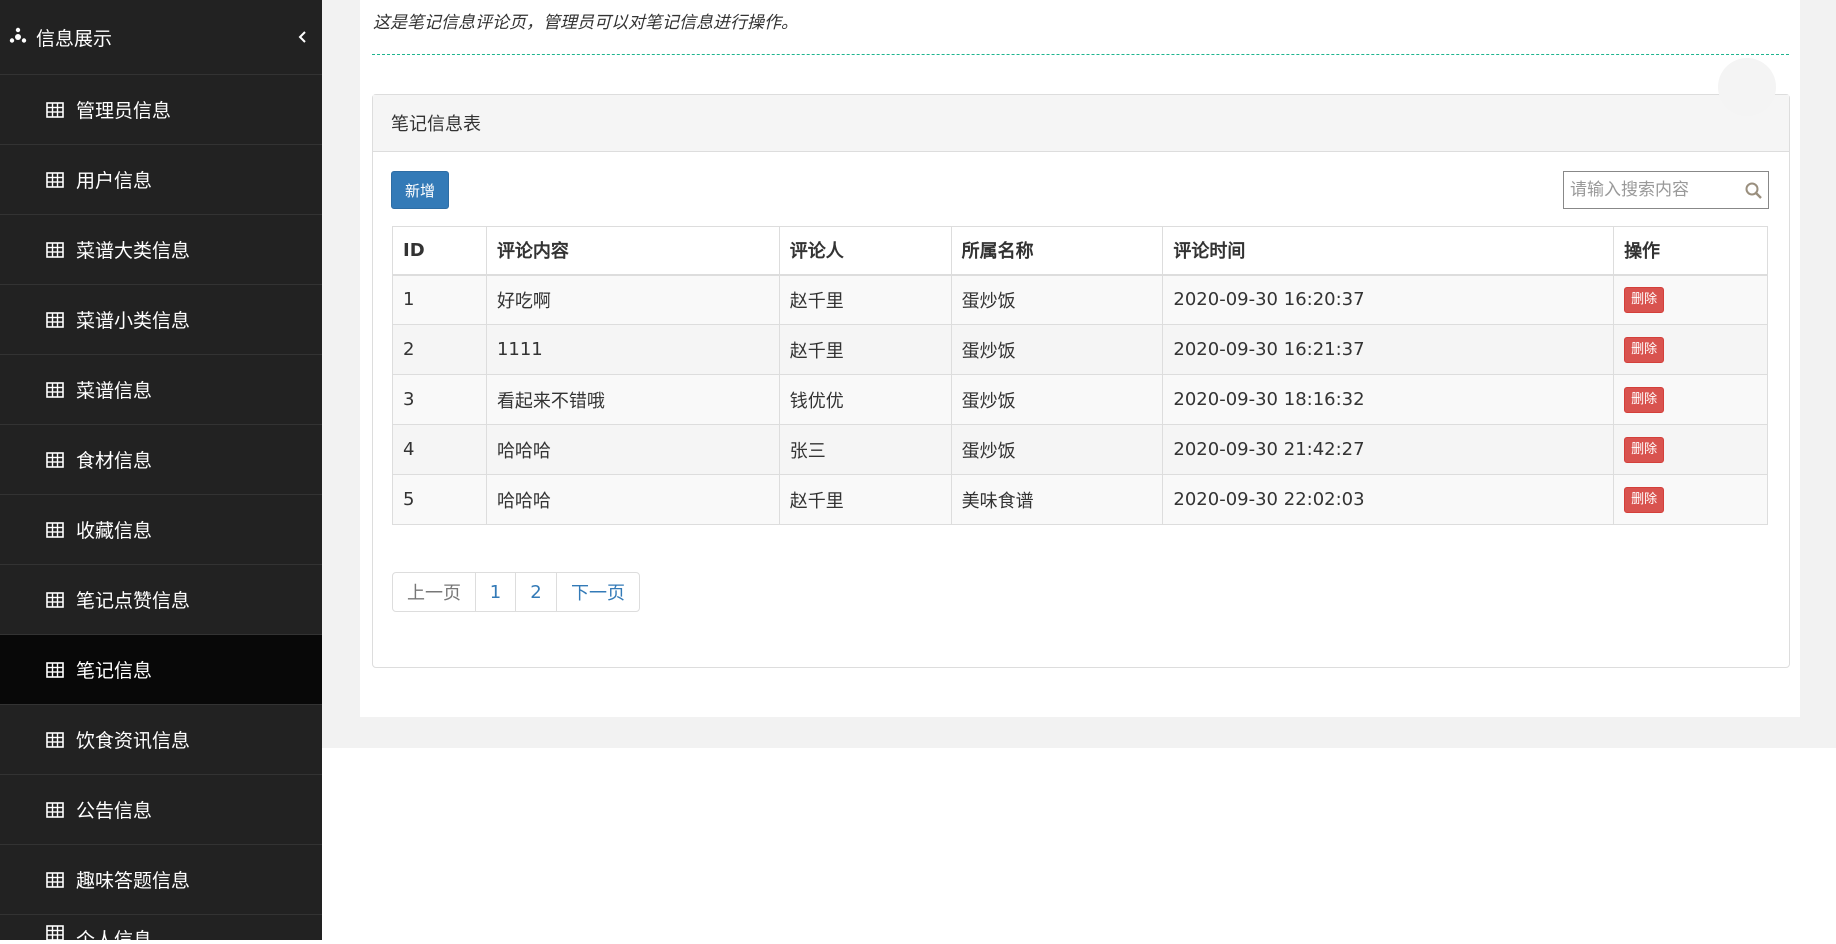 Image resolution: width=1836 pixels, height=944 pixels. I want to click on sidebar-item: 管理员信息, so click(161, 110).